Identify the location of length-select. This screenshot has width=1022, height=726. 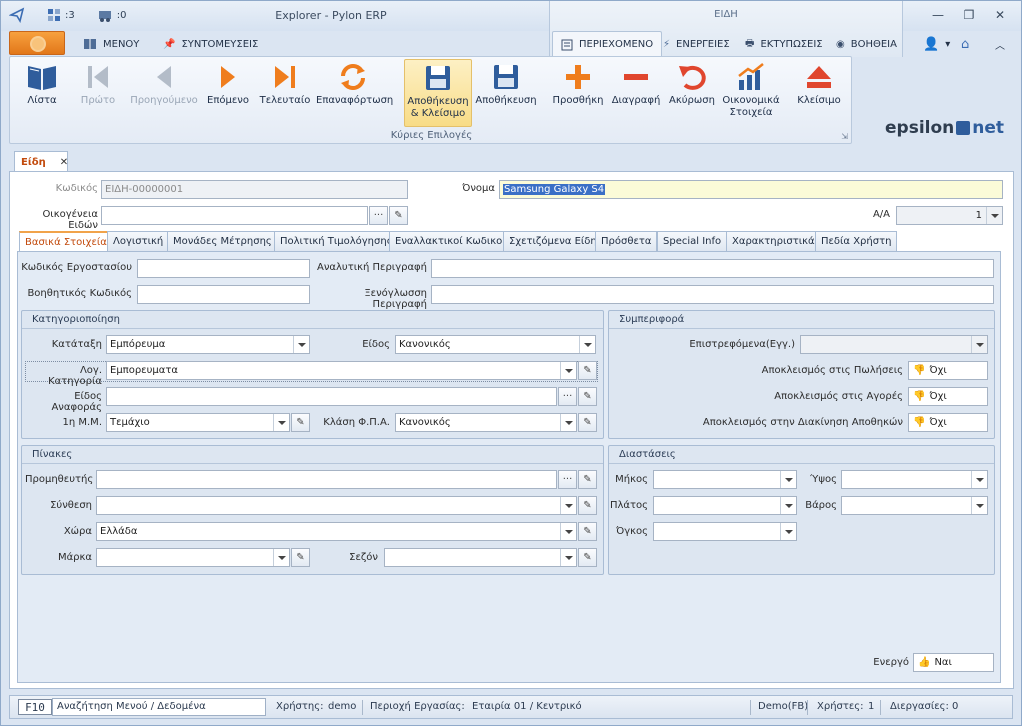
(725, 479).